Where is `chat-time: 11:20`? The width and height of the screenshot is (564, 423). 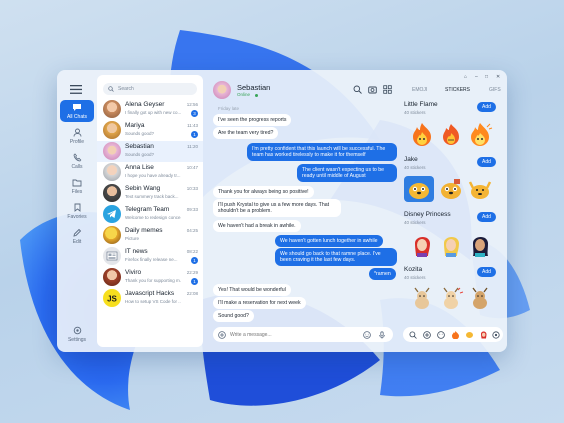
chat-time: 11:20 is located at coordinates (192, 146).